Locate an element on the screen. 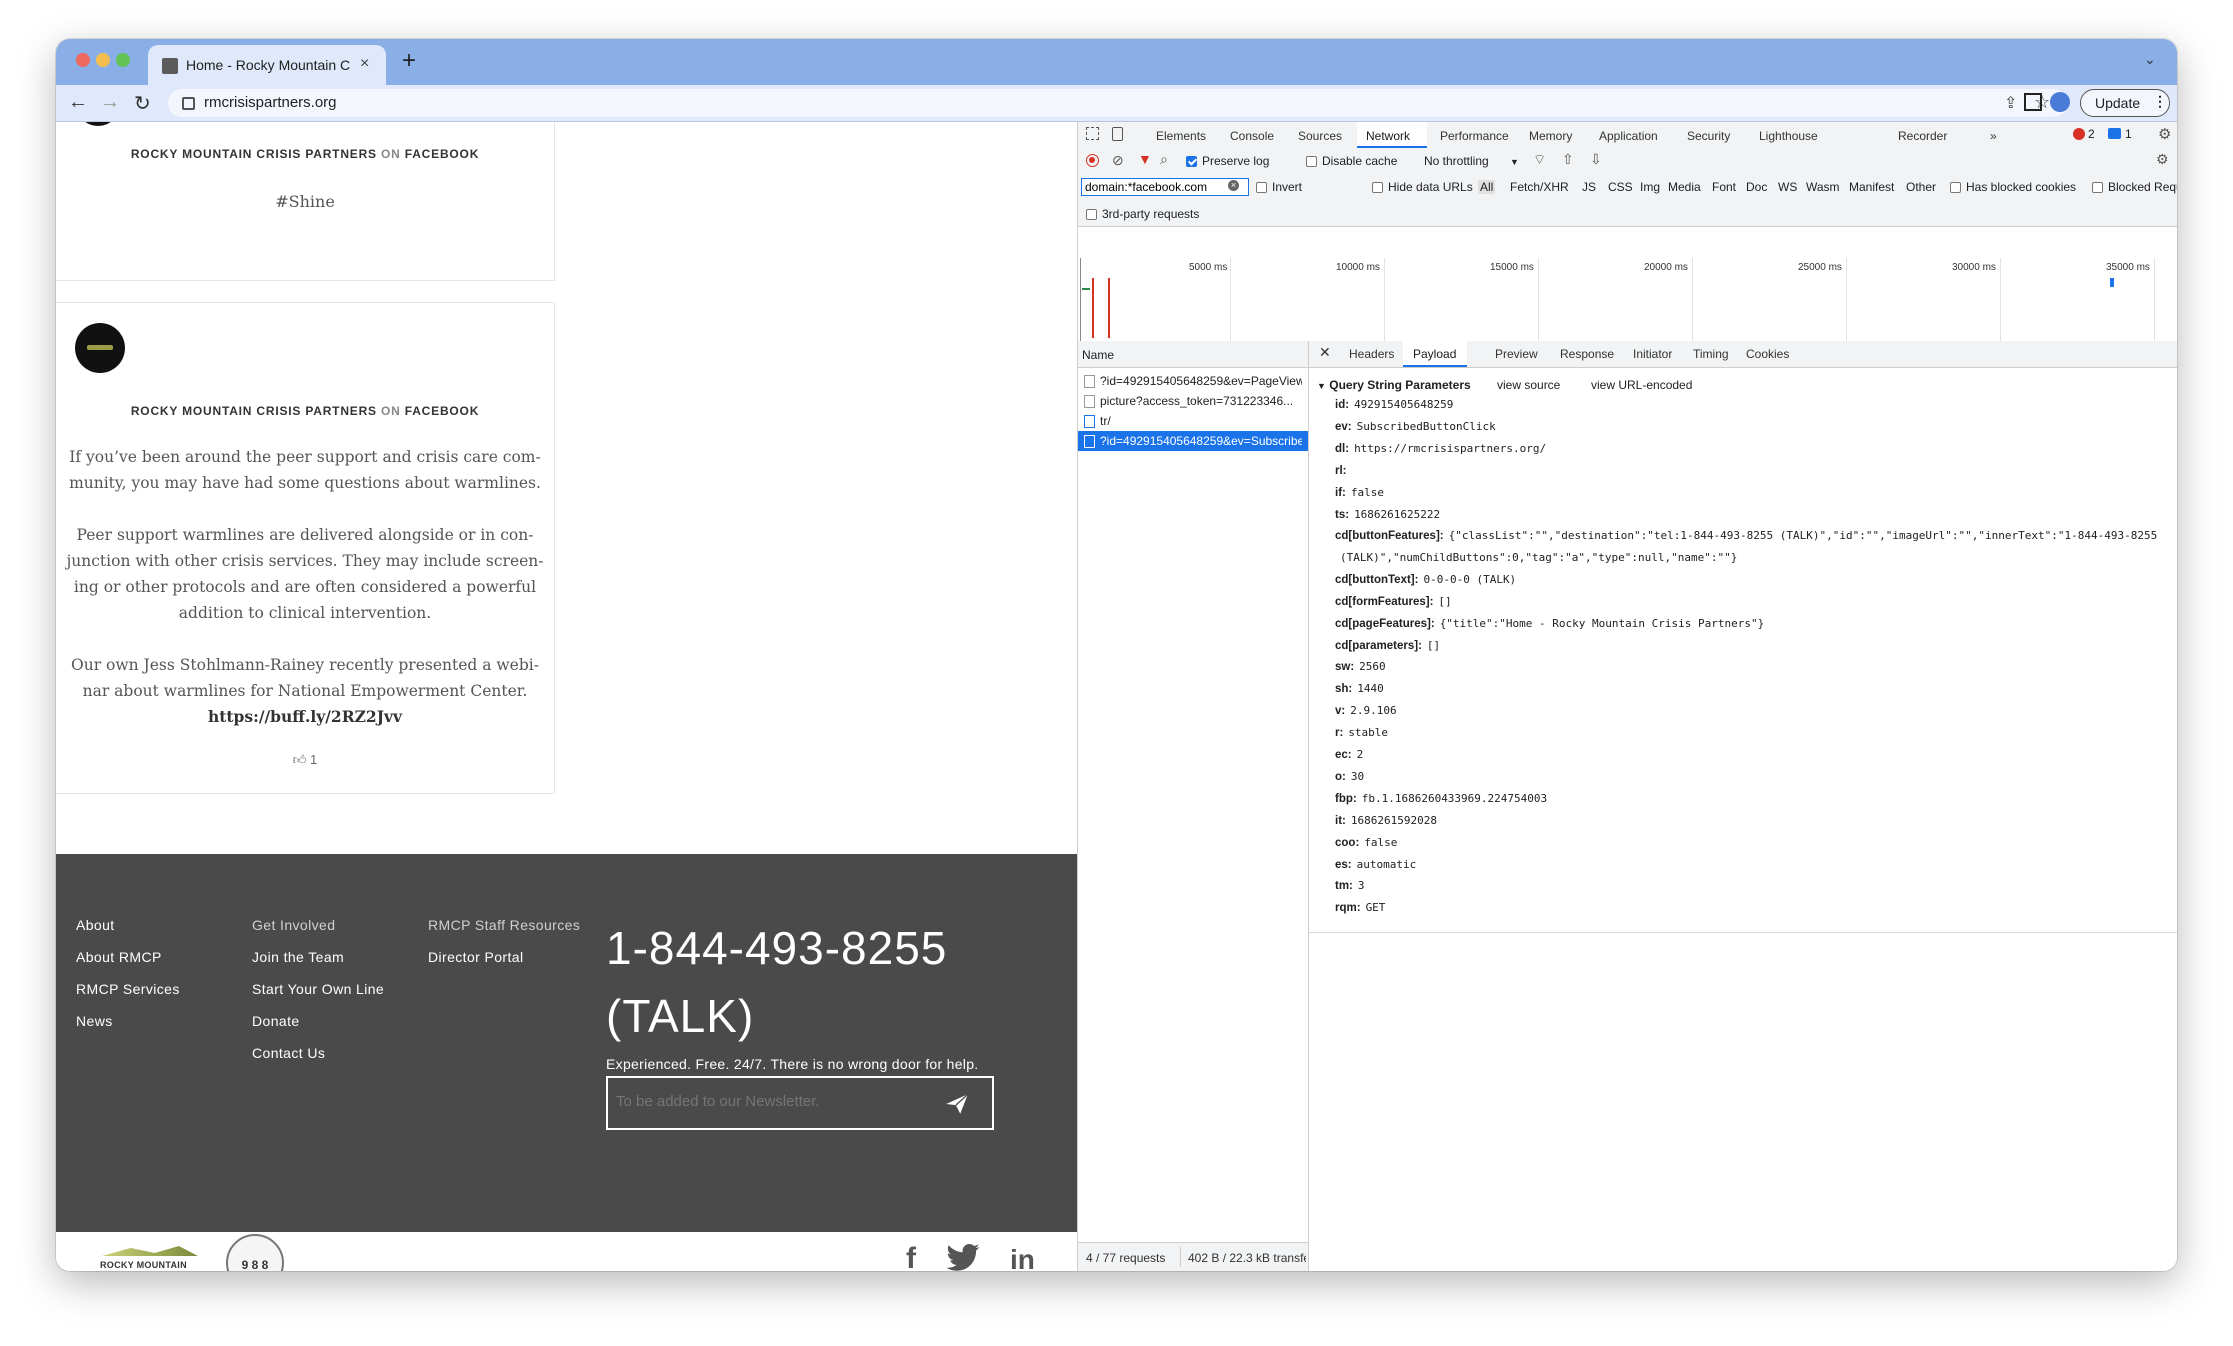 The height and width of the screenshot is (1346, 2233). query-params-section-header: ▼ Query String Parameters is located at coordinates (1394, 385).